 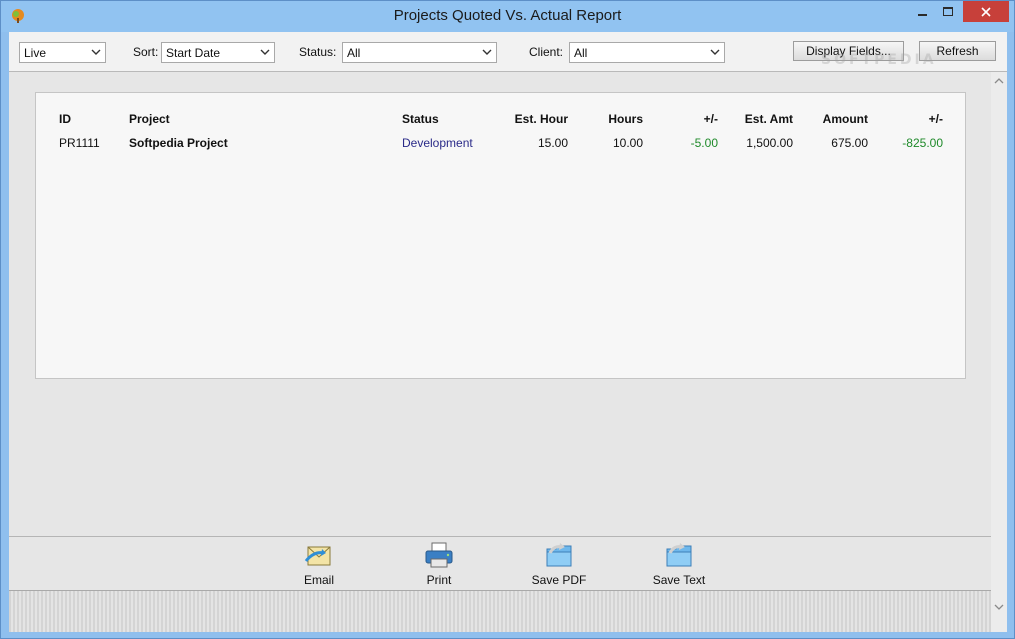 What do you see at coordinates (559, 555) in the screenshot?
I see `save-pdf-icon` at bounding box center [559, 555].